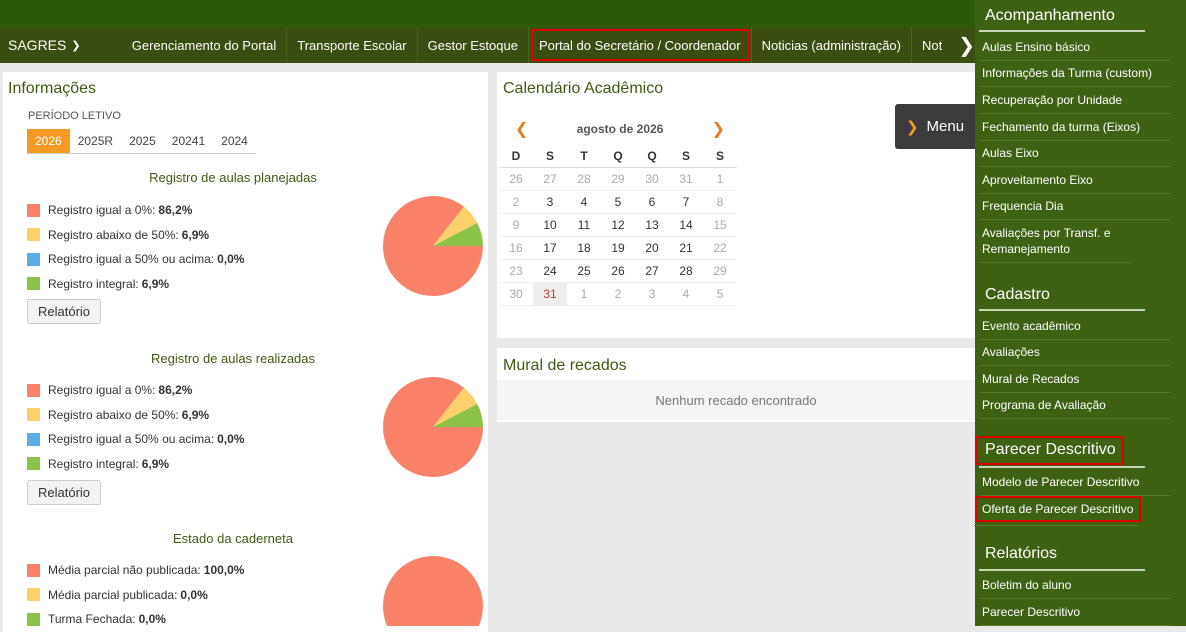 Image resolution: width=1186 pixels, height=632 pixels. I want to click on calendar-day: 15, so click(720, 225).